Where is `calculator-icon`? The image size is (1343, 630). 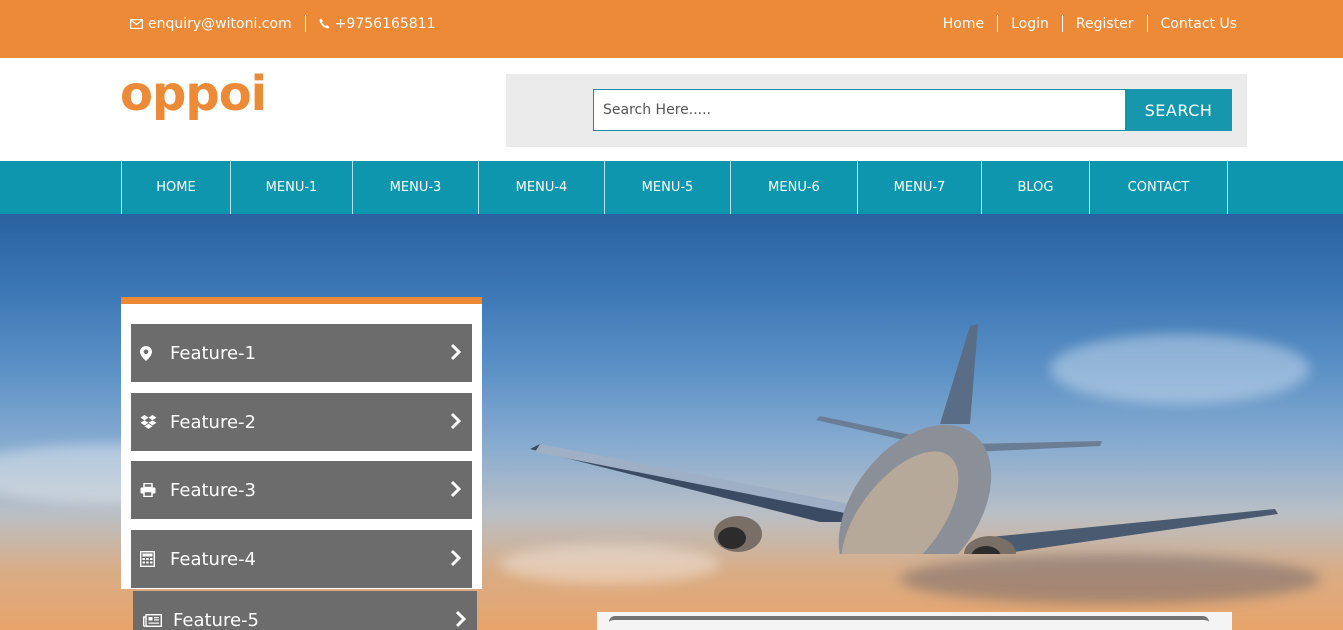
calculator-icon is located at coordinates (155, 559).